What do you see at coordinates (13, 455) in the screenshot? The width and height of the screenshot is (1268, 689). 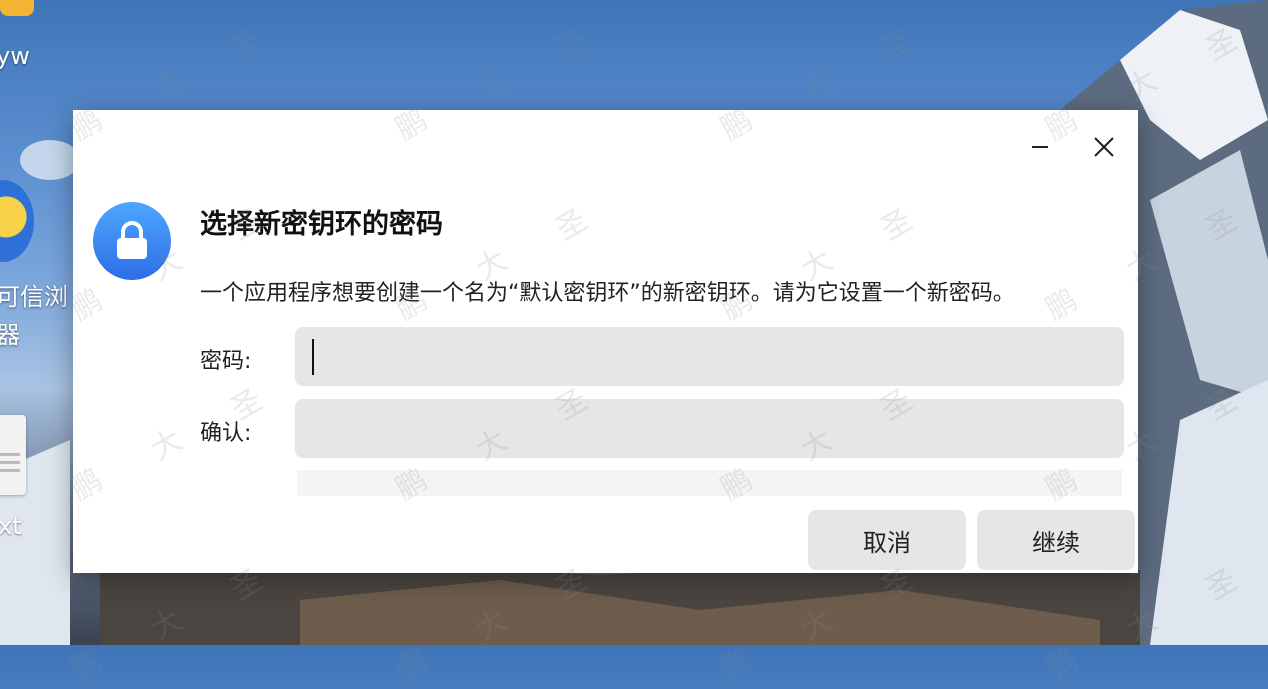 I see `text-file-icon` at bounding box center [13, 455].